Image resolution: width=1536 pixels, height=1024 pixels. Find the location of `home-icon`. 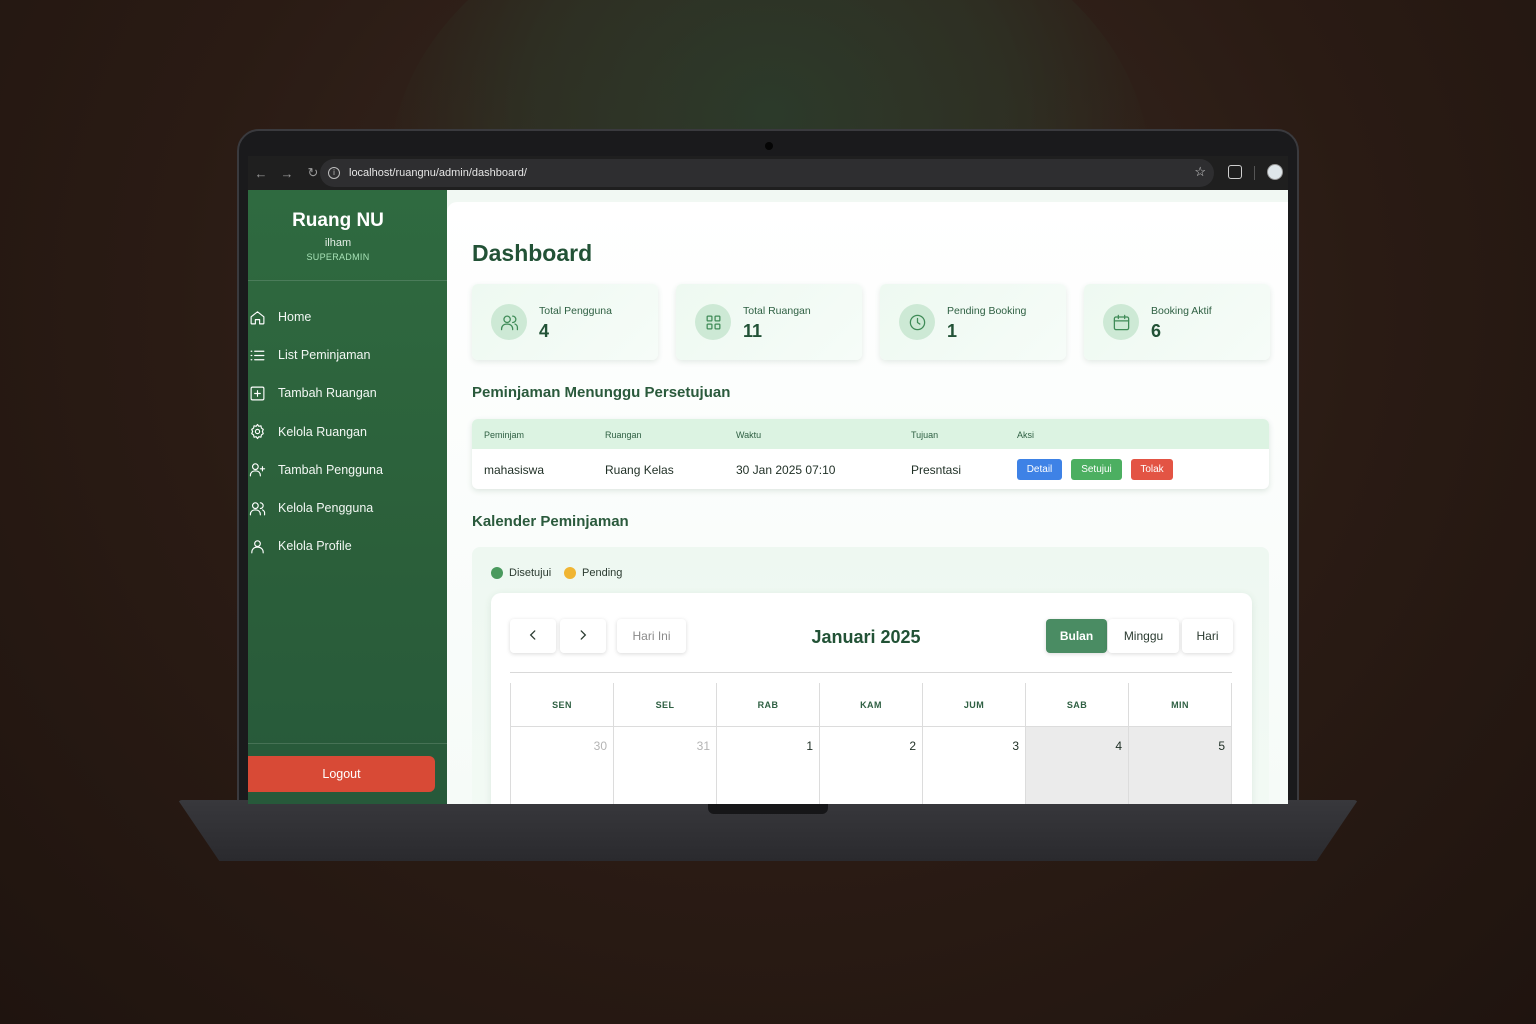

home-icon is located at coordinates (257, 317).